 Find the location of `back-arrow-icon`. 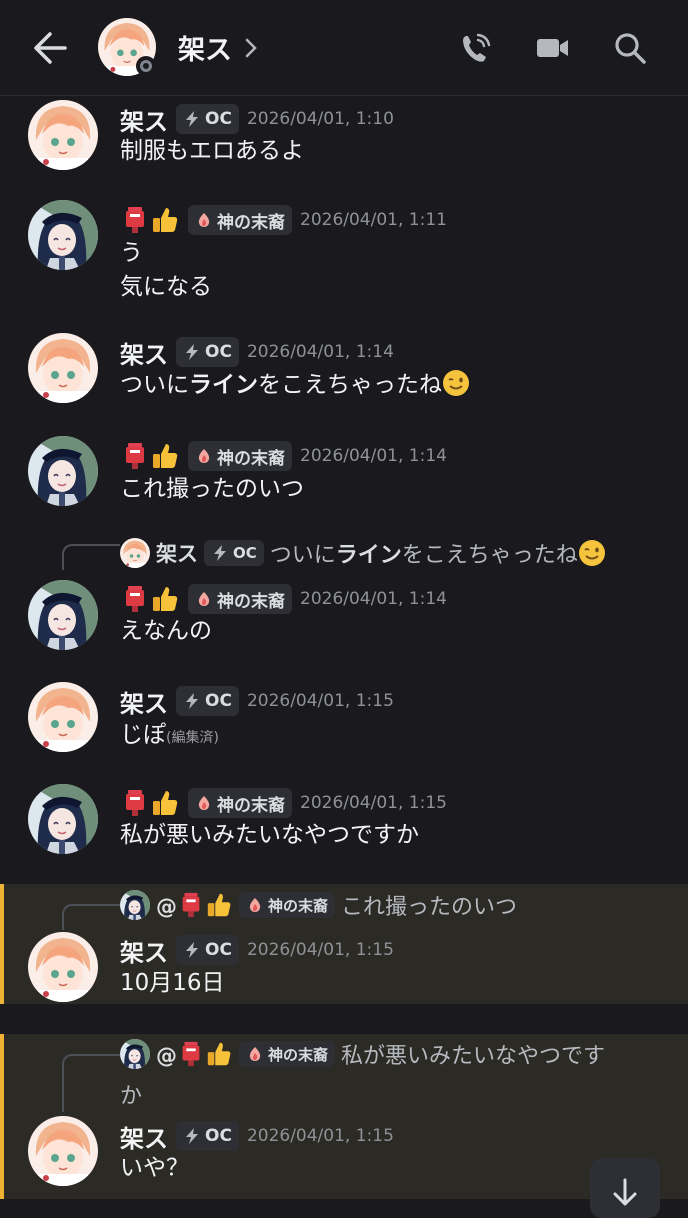

back-arrow-icon is located at coordinates (50, 48).